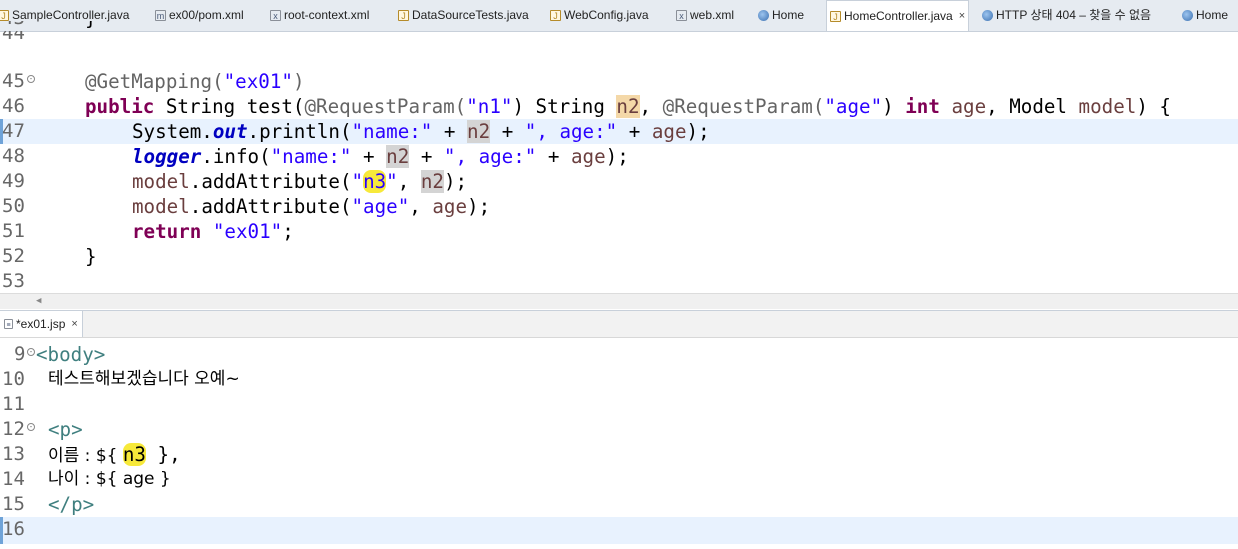 The image size is (1238, 549). Describe the element at coordinates (392, 181) in the screenshot. I see `string-token: "` at that location.